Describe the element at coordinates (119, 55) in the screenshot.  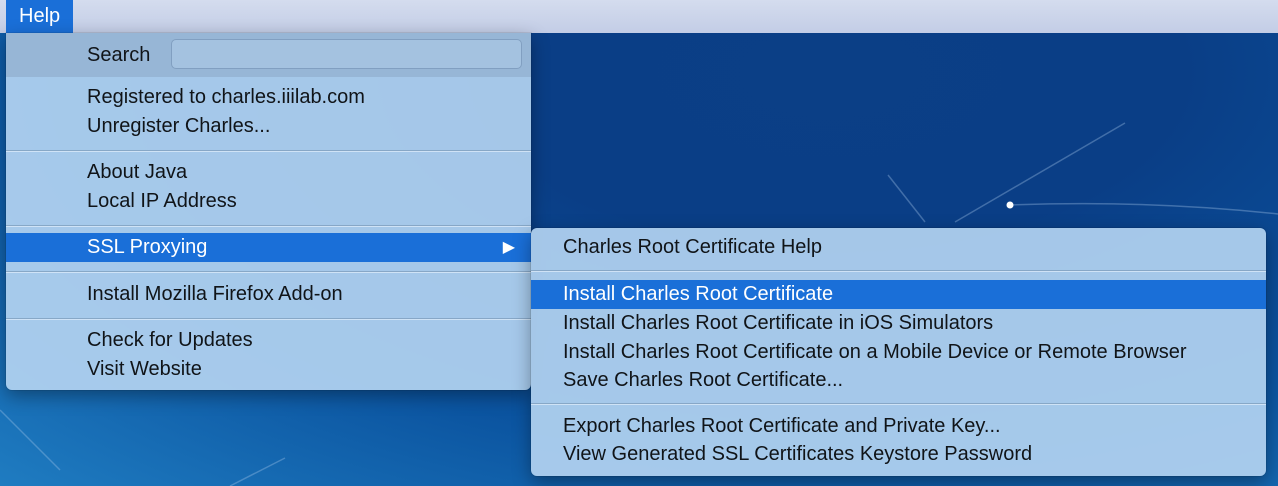
I see `search-label: Search` at that location.